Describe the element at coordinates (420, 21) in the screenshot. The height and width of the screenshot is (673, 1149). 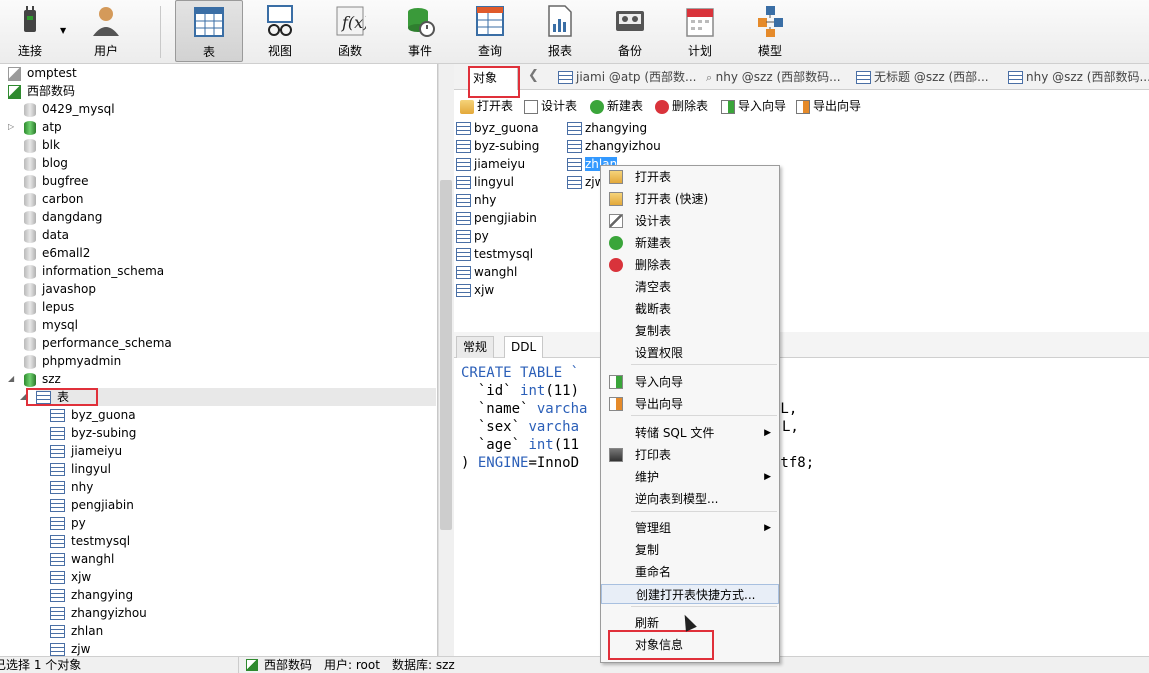
I see `event-clock-icon` at that location.